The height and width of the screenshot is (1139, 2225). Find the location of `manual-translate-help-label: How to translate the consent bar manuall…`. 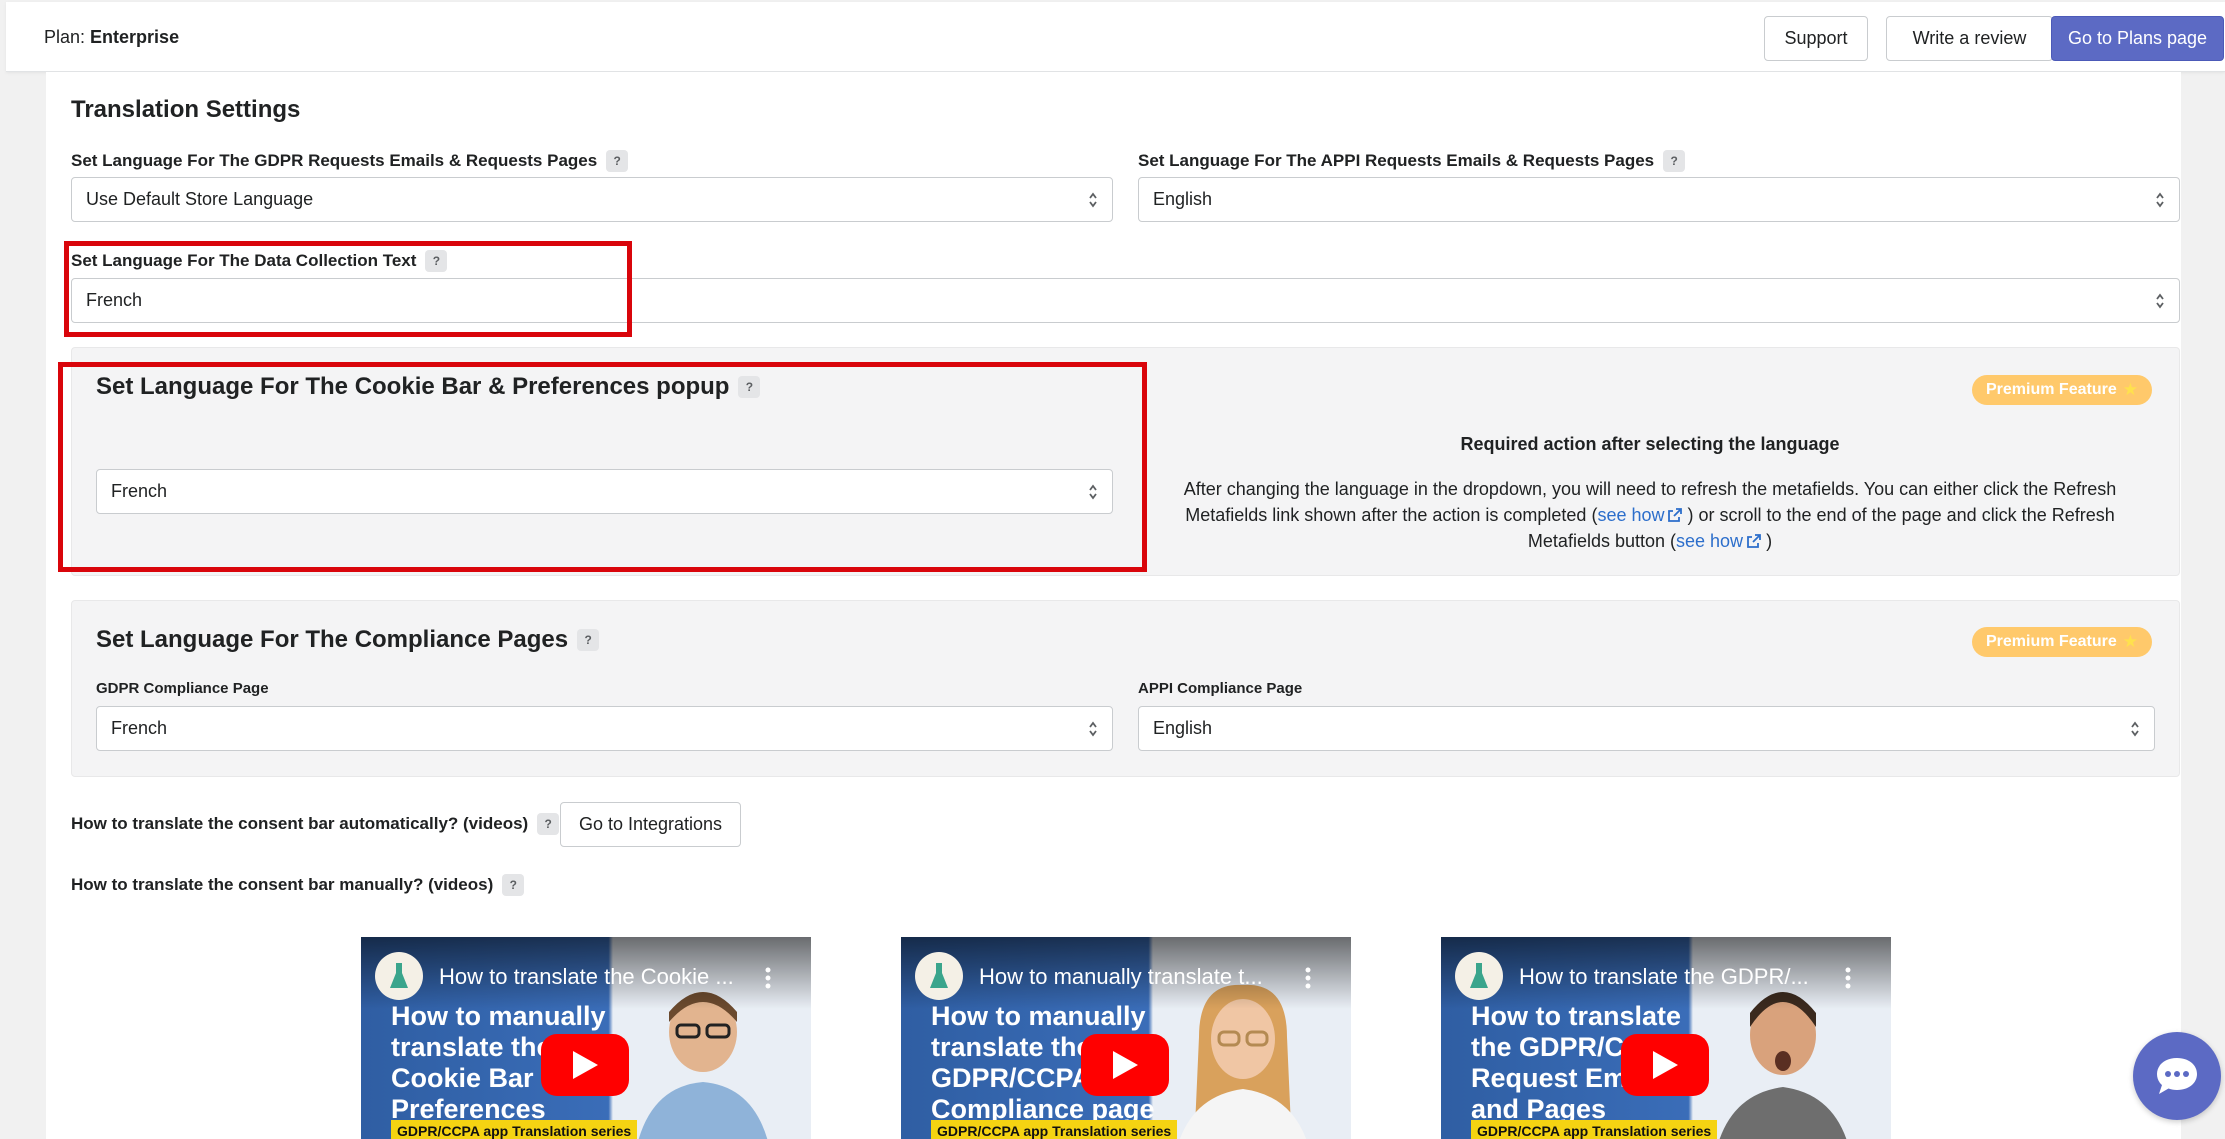

manual-translate-help-label: How to translate the consent bar manuall… is located at coordinates (298, 885).